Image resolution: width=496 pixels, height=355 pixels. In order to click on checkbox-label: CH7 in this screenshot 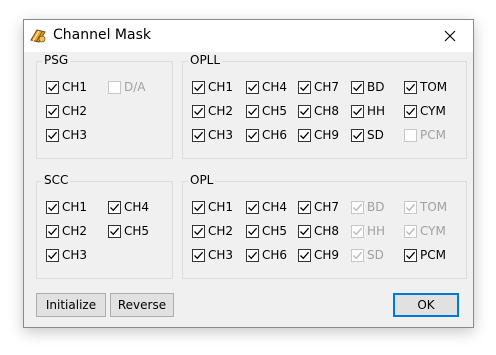, I will do `click(327, 207)`.